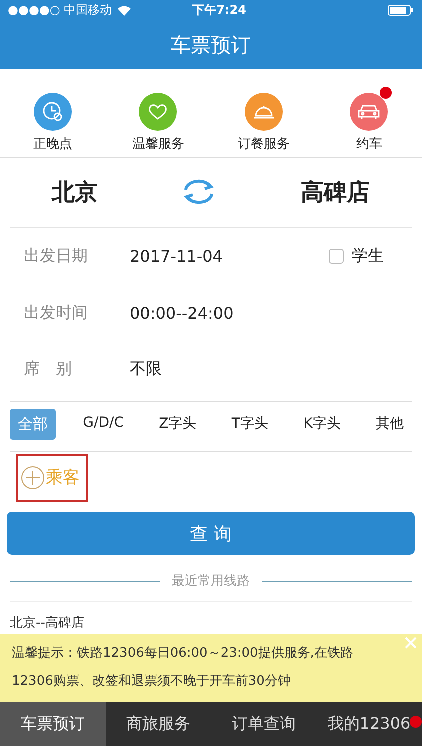  I want to click on field-label: 出发日期, so click(56, 257).